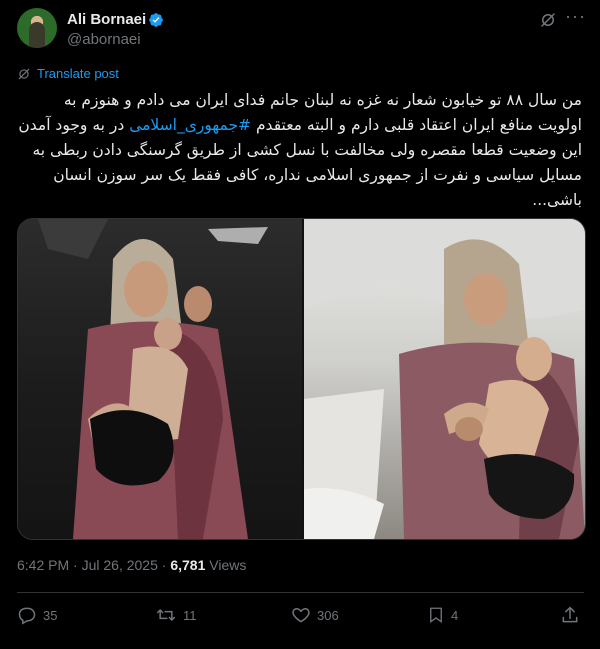  Describe the element at coordinates (190, 125) in the screenshot. I see `hashtag-link: #جمهوری_اسلامی` at that location.